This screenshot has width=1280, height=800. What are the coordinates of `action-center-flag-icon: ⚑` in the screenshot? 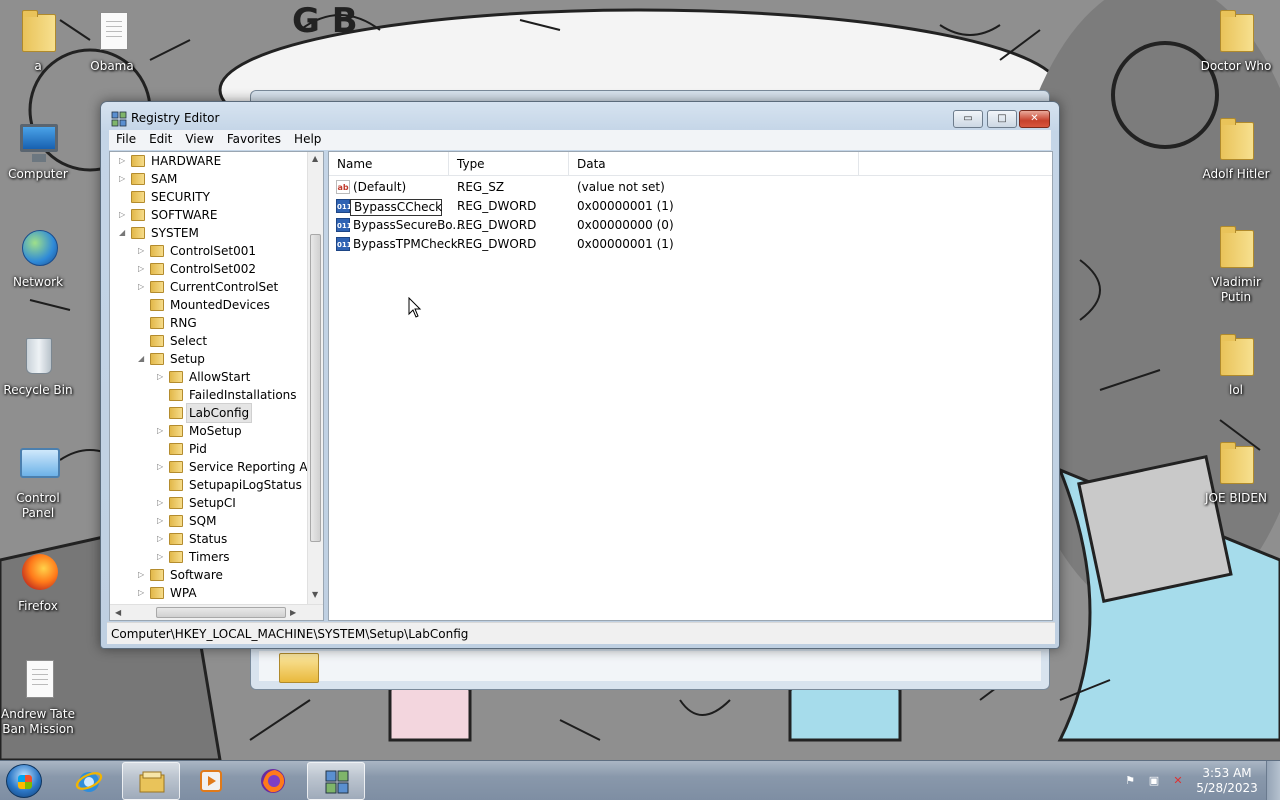 It's located at (1130, 781).